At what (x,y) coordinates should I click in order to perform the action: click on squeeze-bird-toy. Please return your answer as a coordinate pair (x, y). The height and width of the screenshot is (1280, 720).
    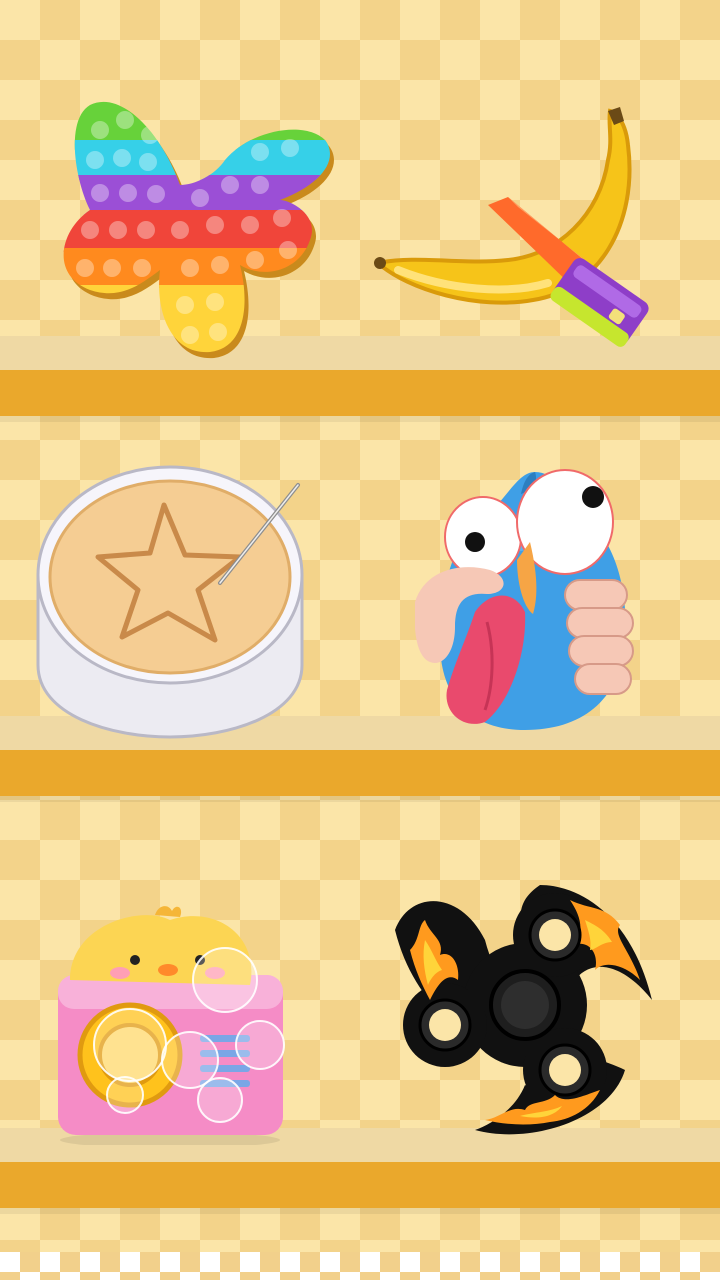
    Looking at the image, I should click on (530, 602).